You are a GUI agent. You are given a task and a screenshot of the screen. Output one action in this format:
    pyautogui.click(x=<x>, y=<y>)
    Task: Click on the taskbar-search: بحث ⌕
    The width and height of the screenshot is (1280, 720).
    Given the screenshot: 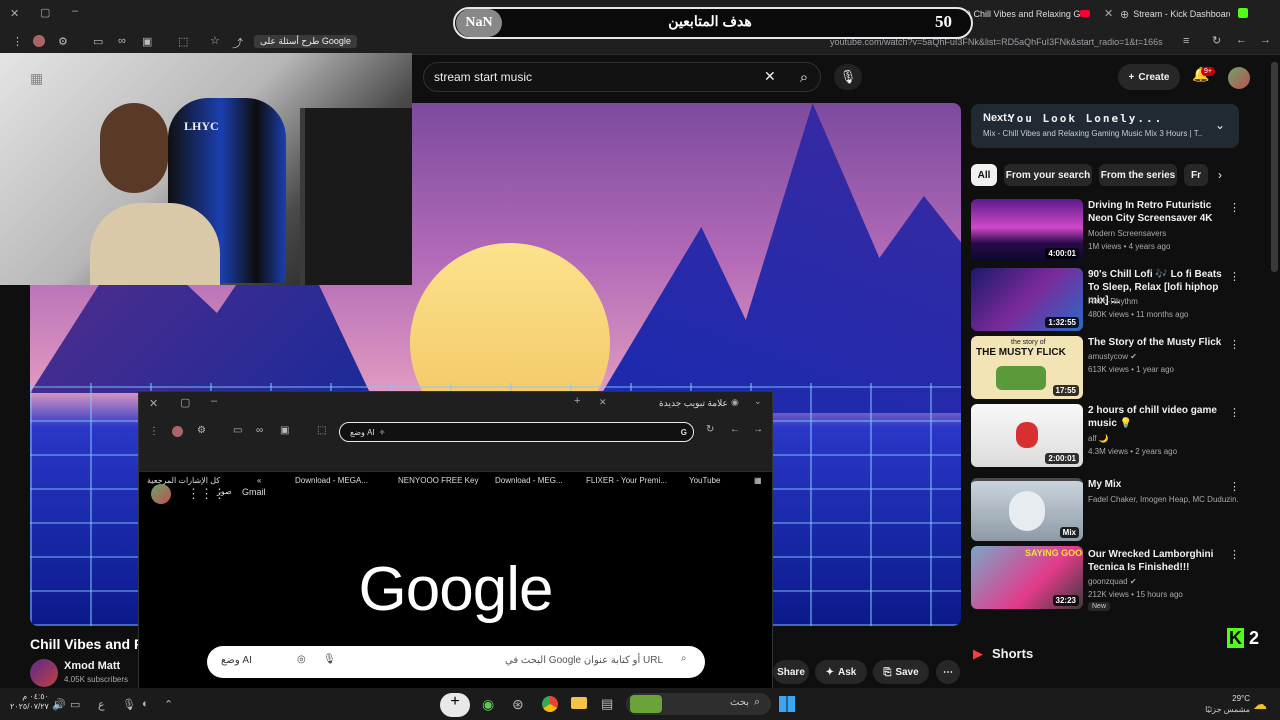 What is the action you would take?
    pyautogui.click(x=698, y=704)
    